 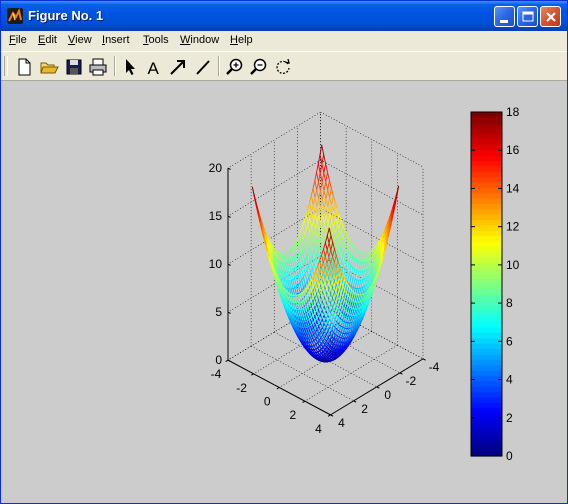 What do you see at coordinates (74, 67) in the screenshot?
I see `save-button` at bounding box center [74, 67].